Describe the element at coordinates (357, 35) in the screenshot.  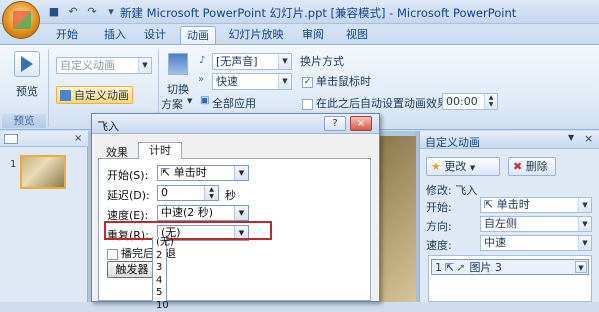
I see `tab-view: 视图` at that location.